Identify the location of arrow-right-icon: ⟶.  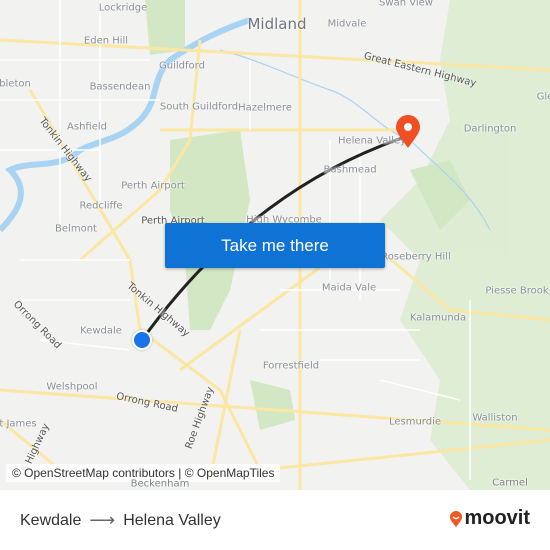
(102, 520).